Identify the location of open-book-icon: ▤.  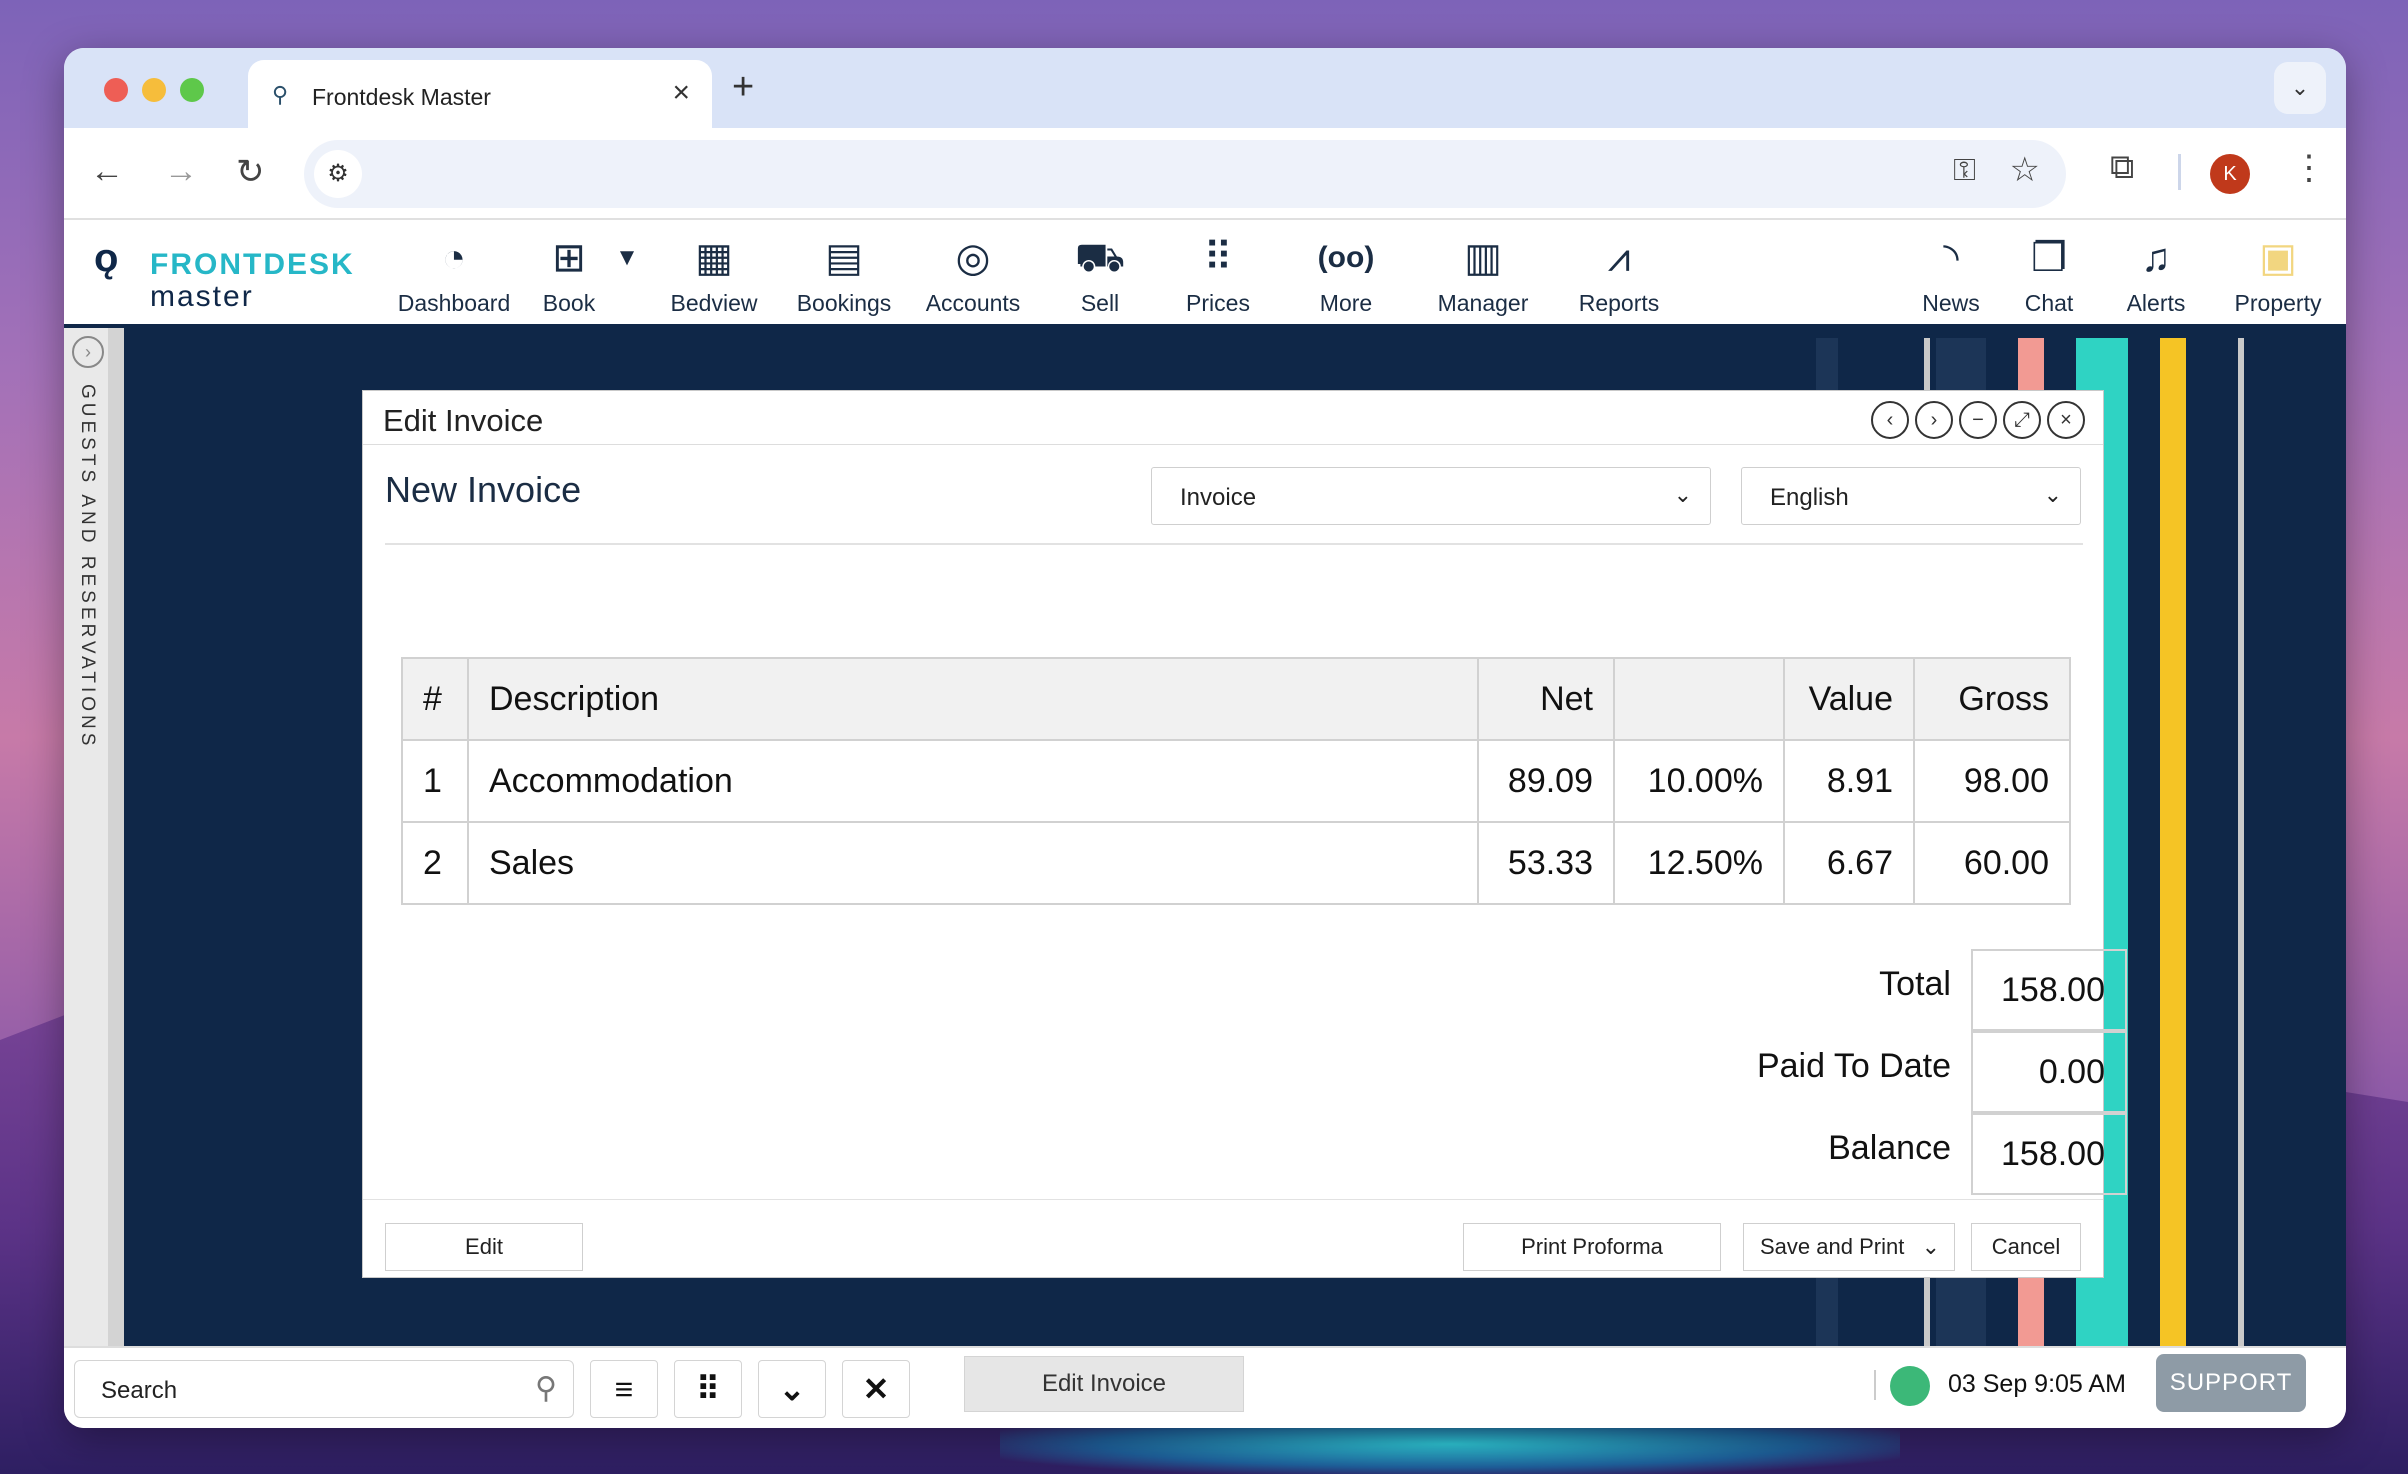
(844, 258).